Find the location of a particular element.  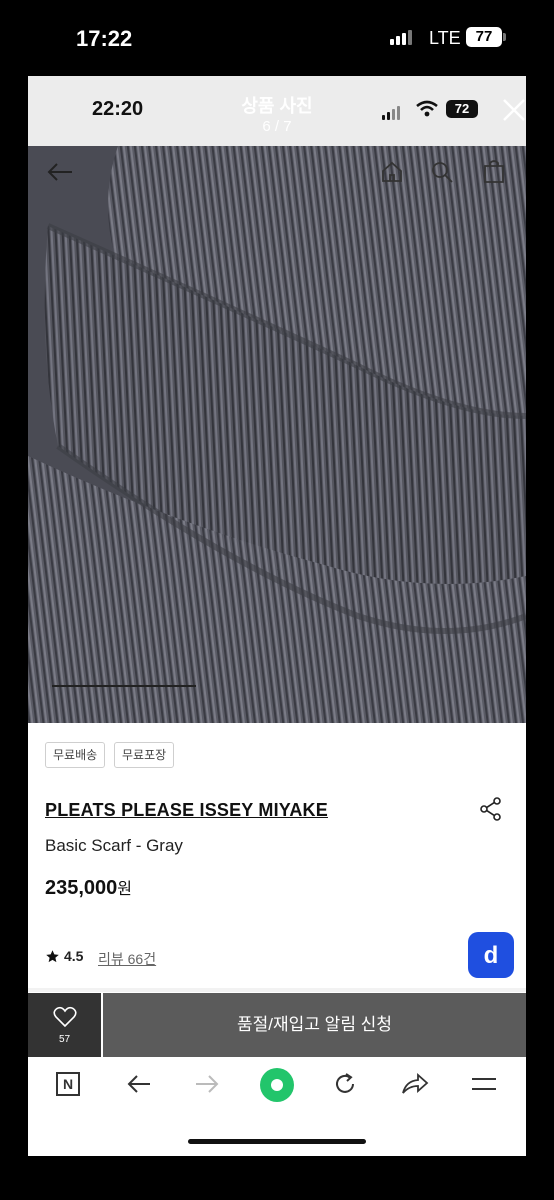

share-arrow-icon is located at coordinates (415, 1084).